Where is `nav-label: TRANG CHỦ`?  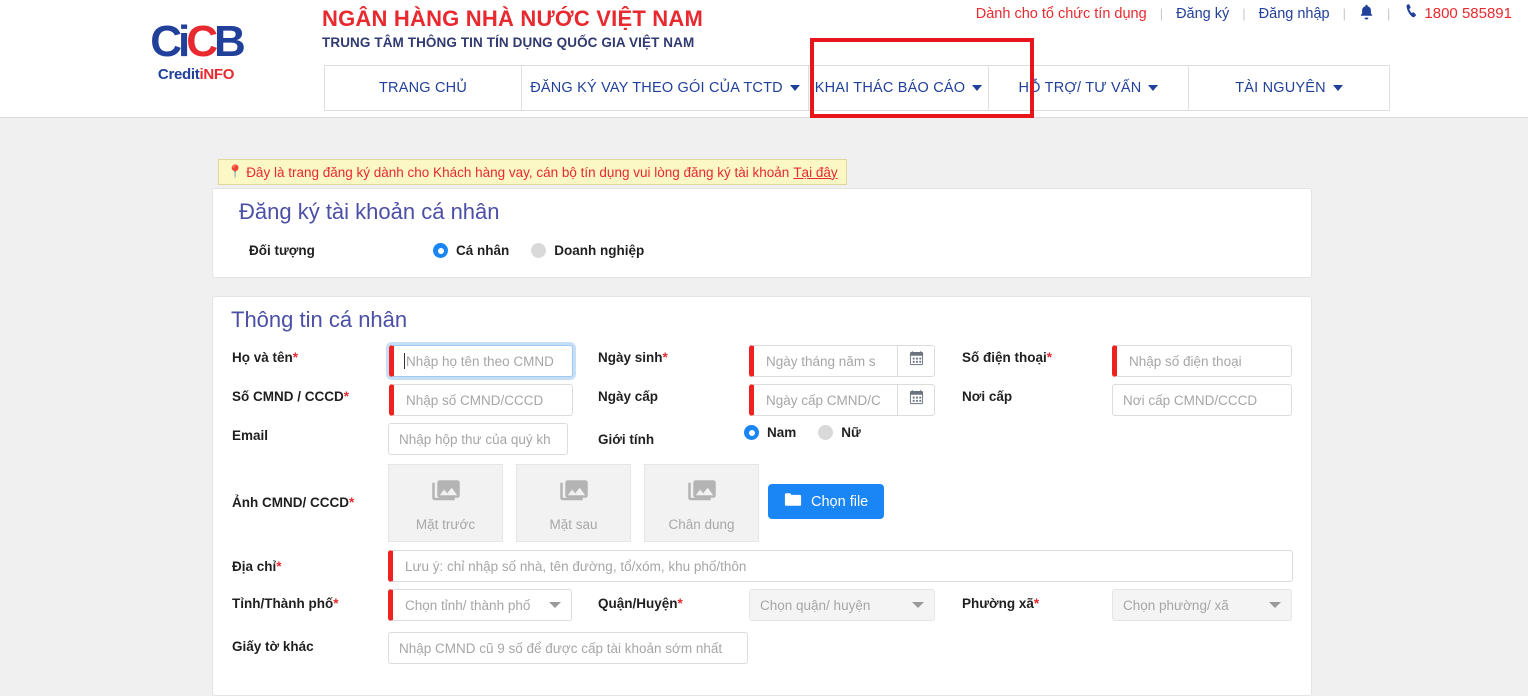
nav-label: TRANG CHỦ is located at coordinates (423, 88).